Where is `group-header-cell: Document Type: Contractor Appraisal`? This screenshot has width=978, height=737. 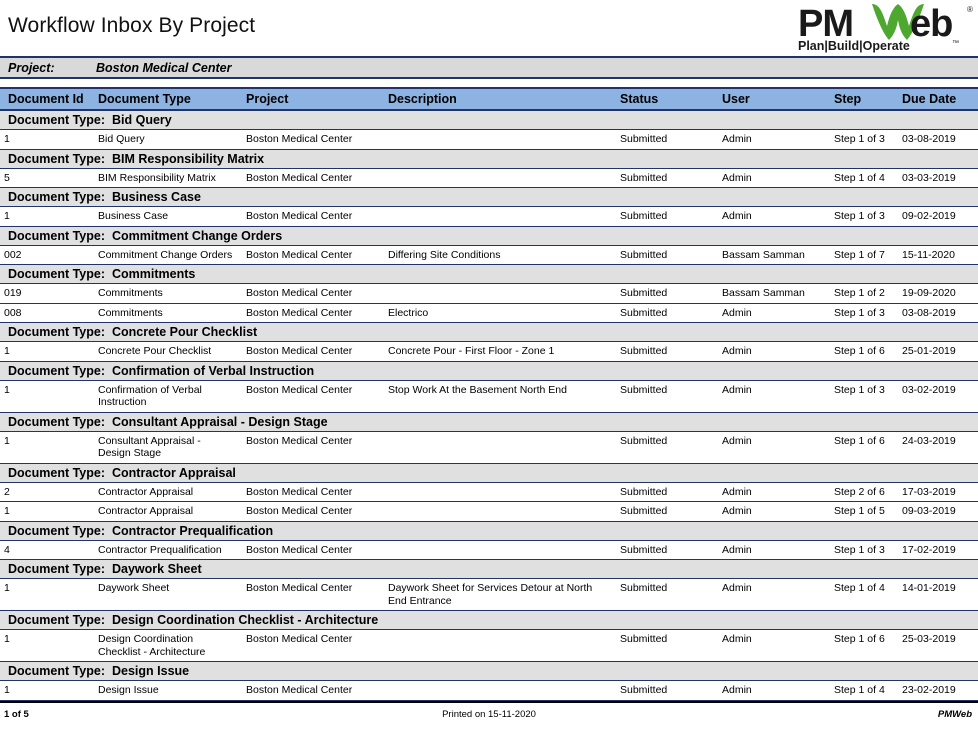
group-header-cell: Document Type: Contractor Appraisal is located at coordinates (489, 472).